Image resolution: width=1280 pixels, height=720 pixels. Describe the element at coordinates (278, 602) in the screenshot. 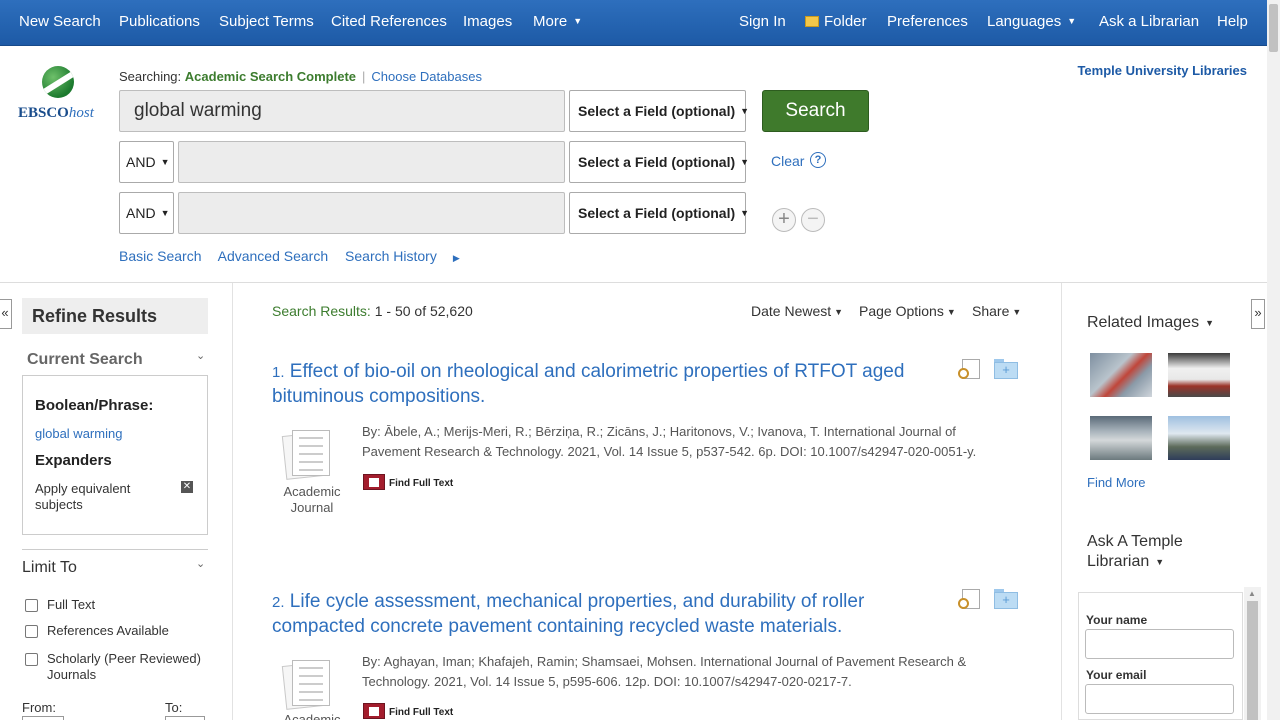

I see `result-number: 2.` at that location.